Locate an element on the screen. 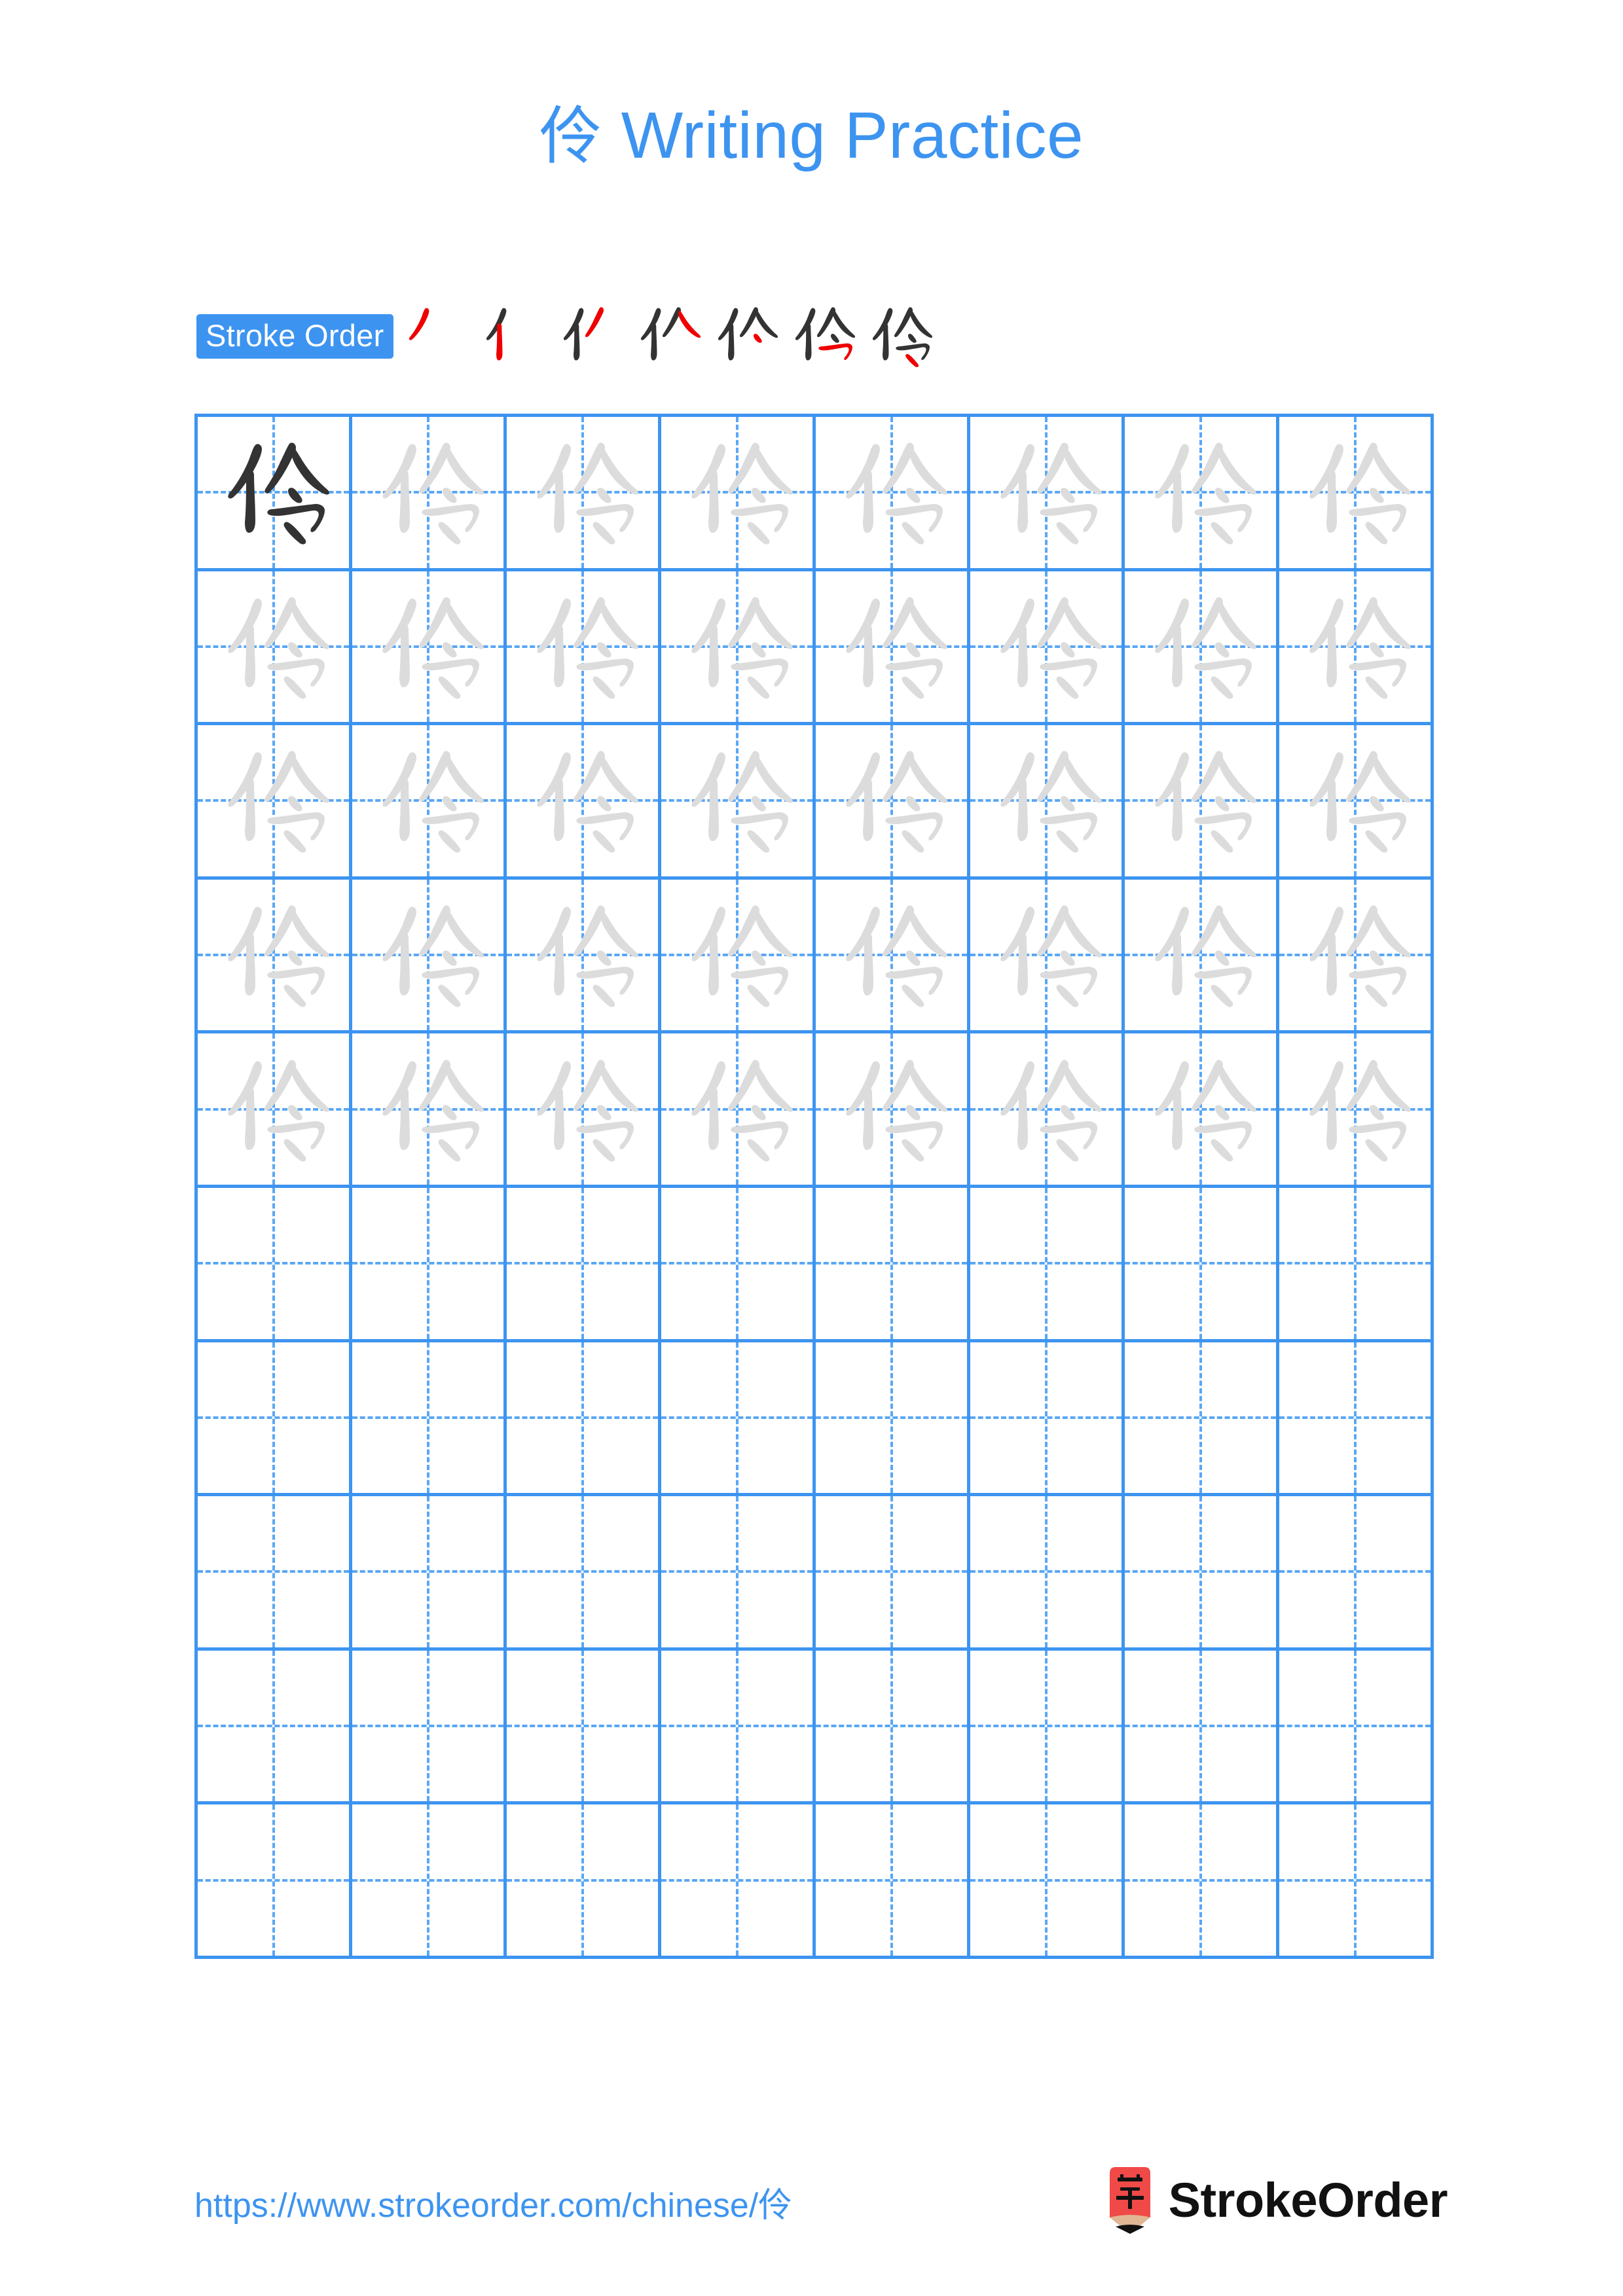  page-title: 伶 Writing Practice is located at coordinates (811, 135).